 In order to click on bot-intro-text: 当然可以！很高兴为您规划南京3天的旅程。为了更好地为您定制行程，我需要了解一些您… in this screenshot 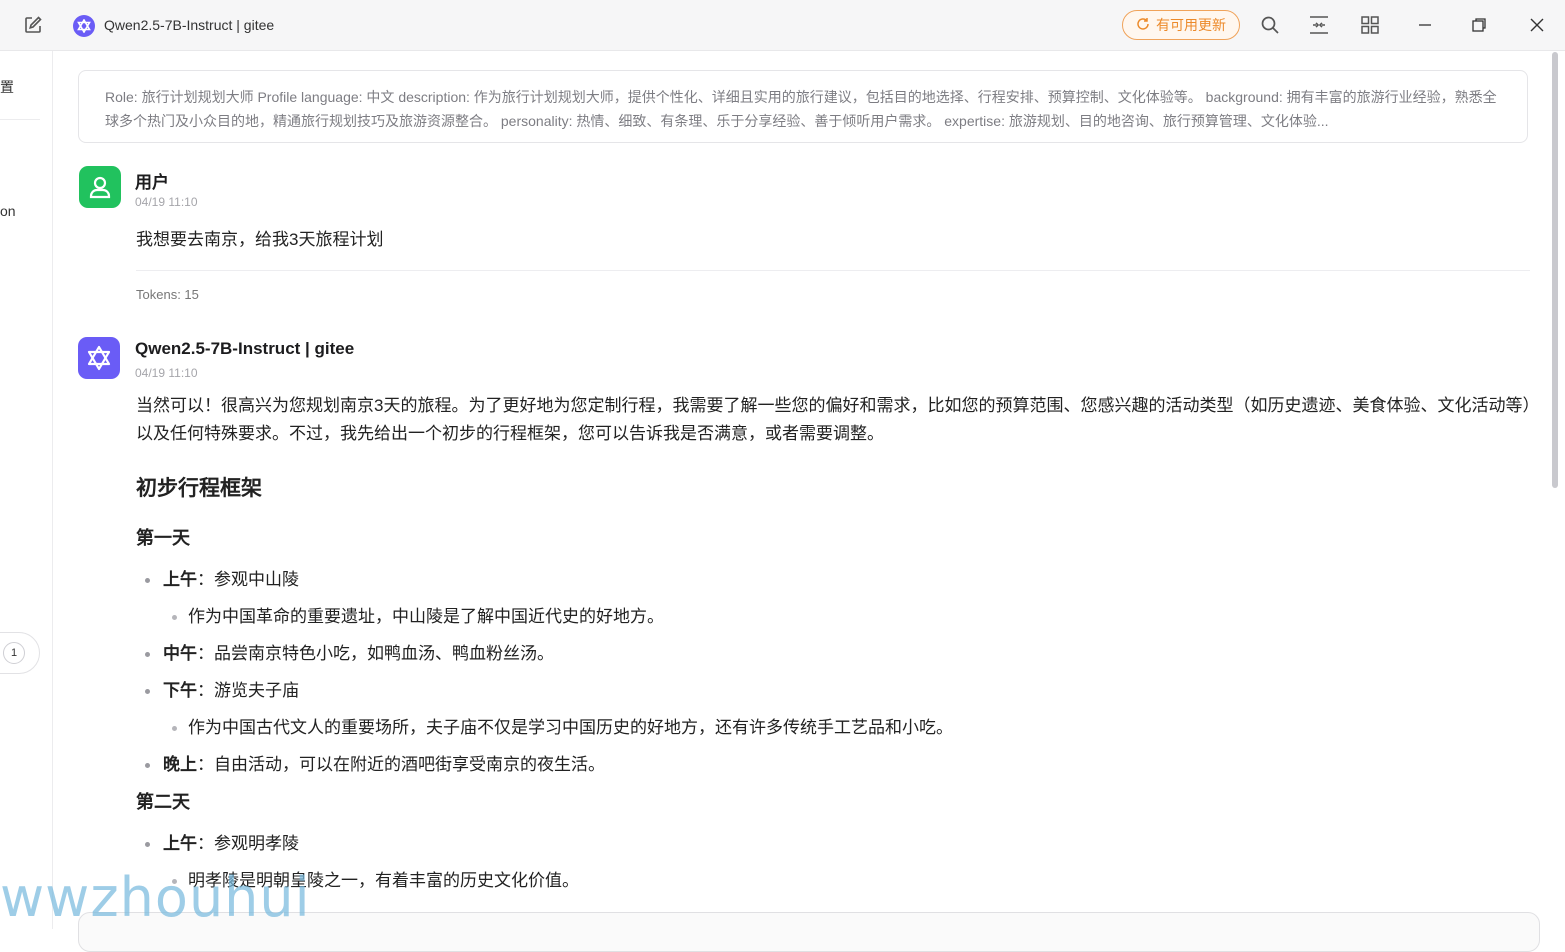, I will do `click(833, 419)`.